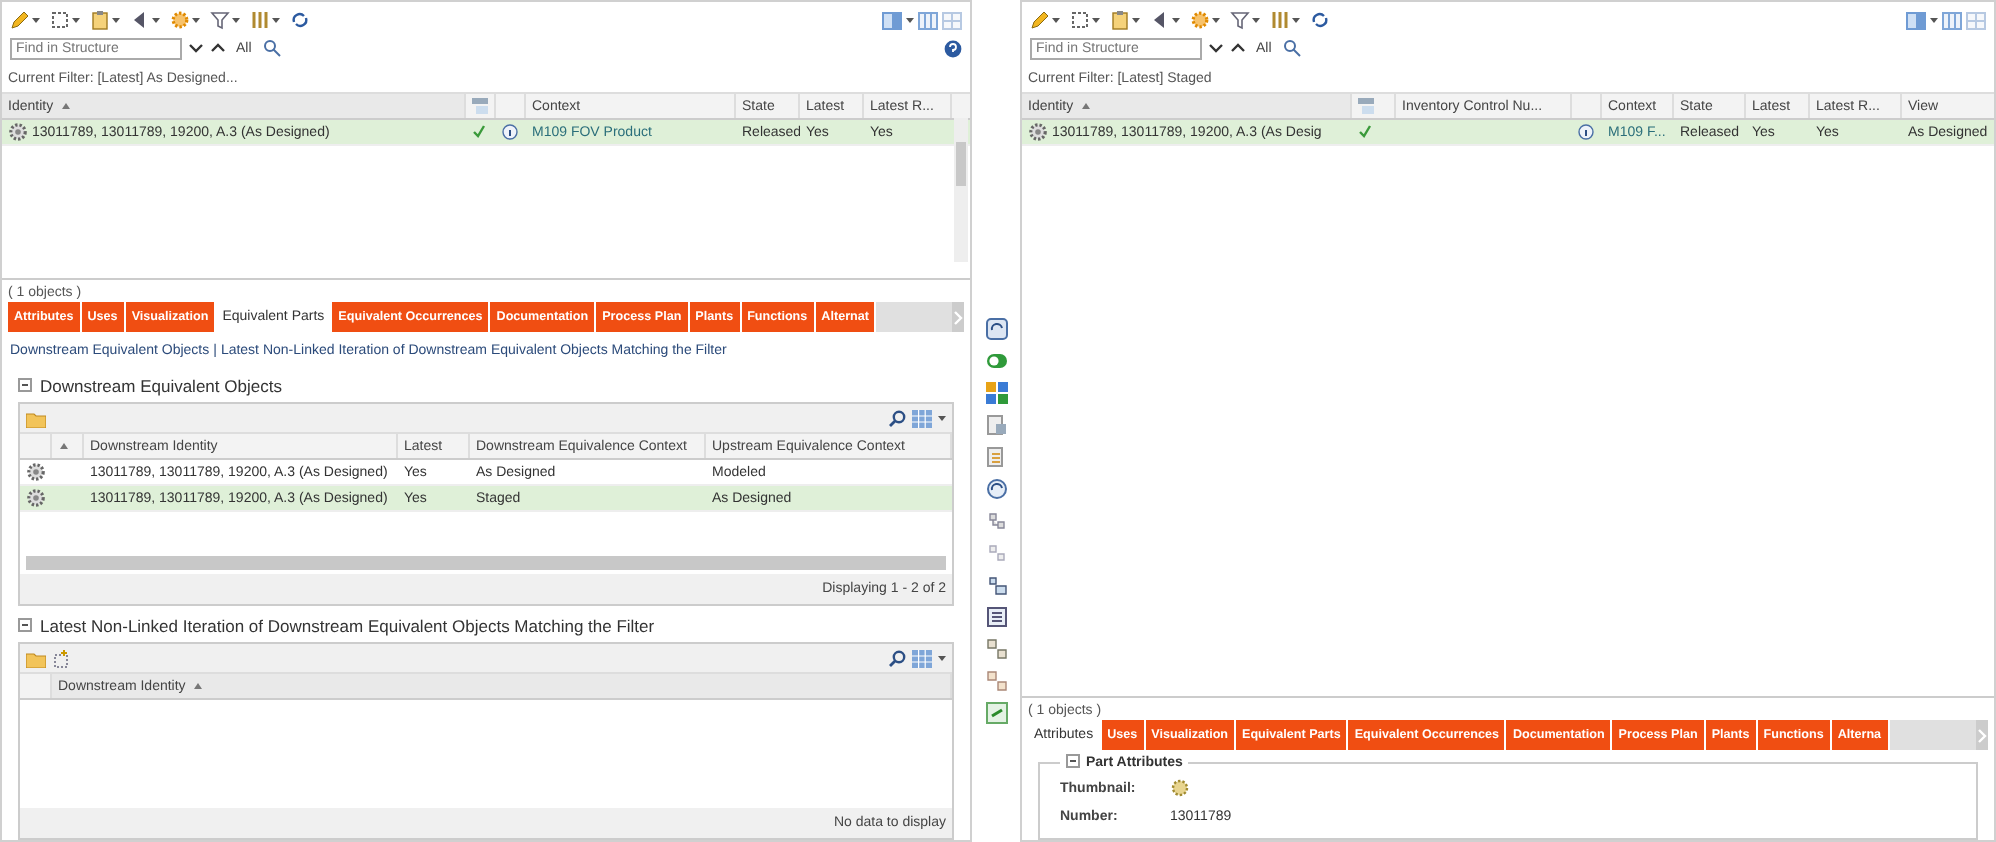 The width and height of the screenshot is (1996, 842). What do you see at coordinates (953, 48) in the screenshot?
I see `help-icon` at bounding box center [953, 48].